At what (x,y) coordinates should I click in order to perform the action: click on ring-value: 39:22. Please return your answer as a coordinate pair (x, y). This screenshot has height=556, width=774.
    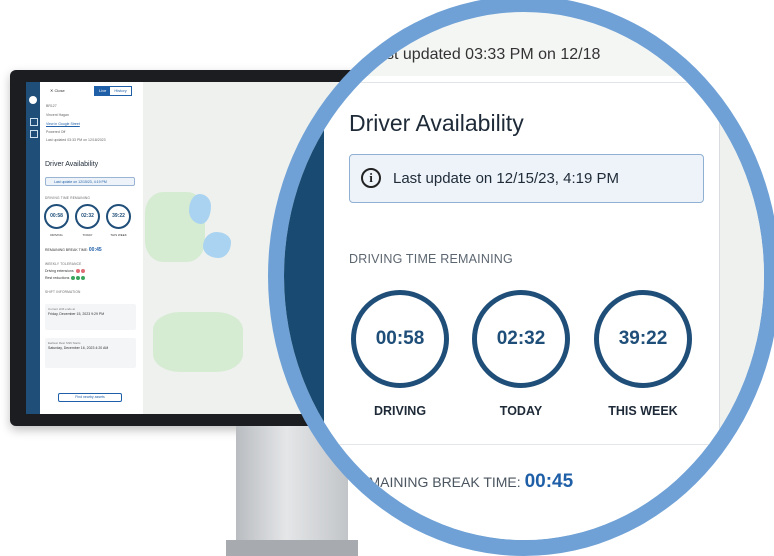
    Looking at the image, I should click on (118, 216).